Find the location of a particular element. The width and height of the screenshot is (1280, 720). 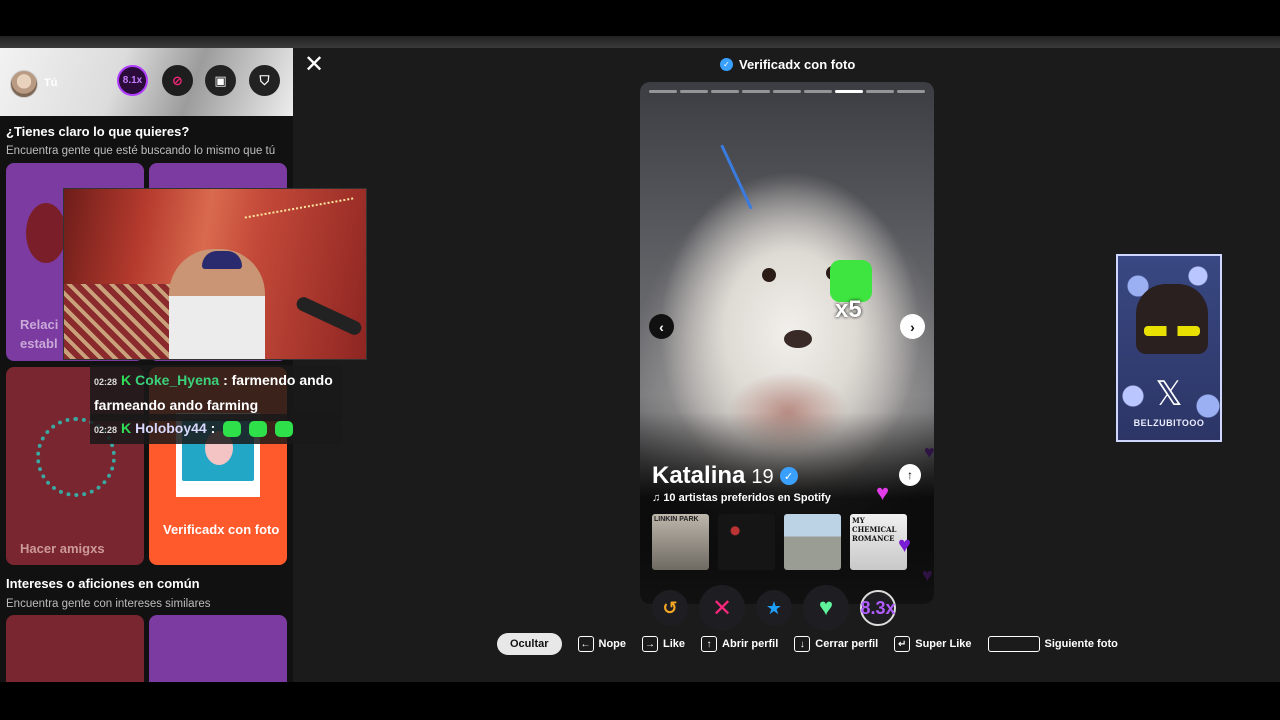

string-lights is located at coordinates (299, 208).